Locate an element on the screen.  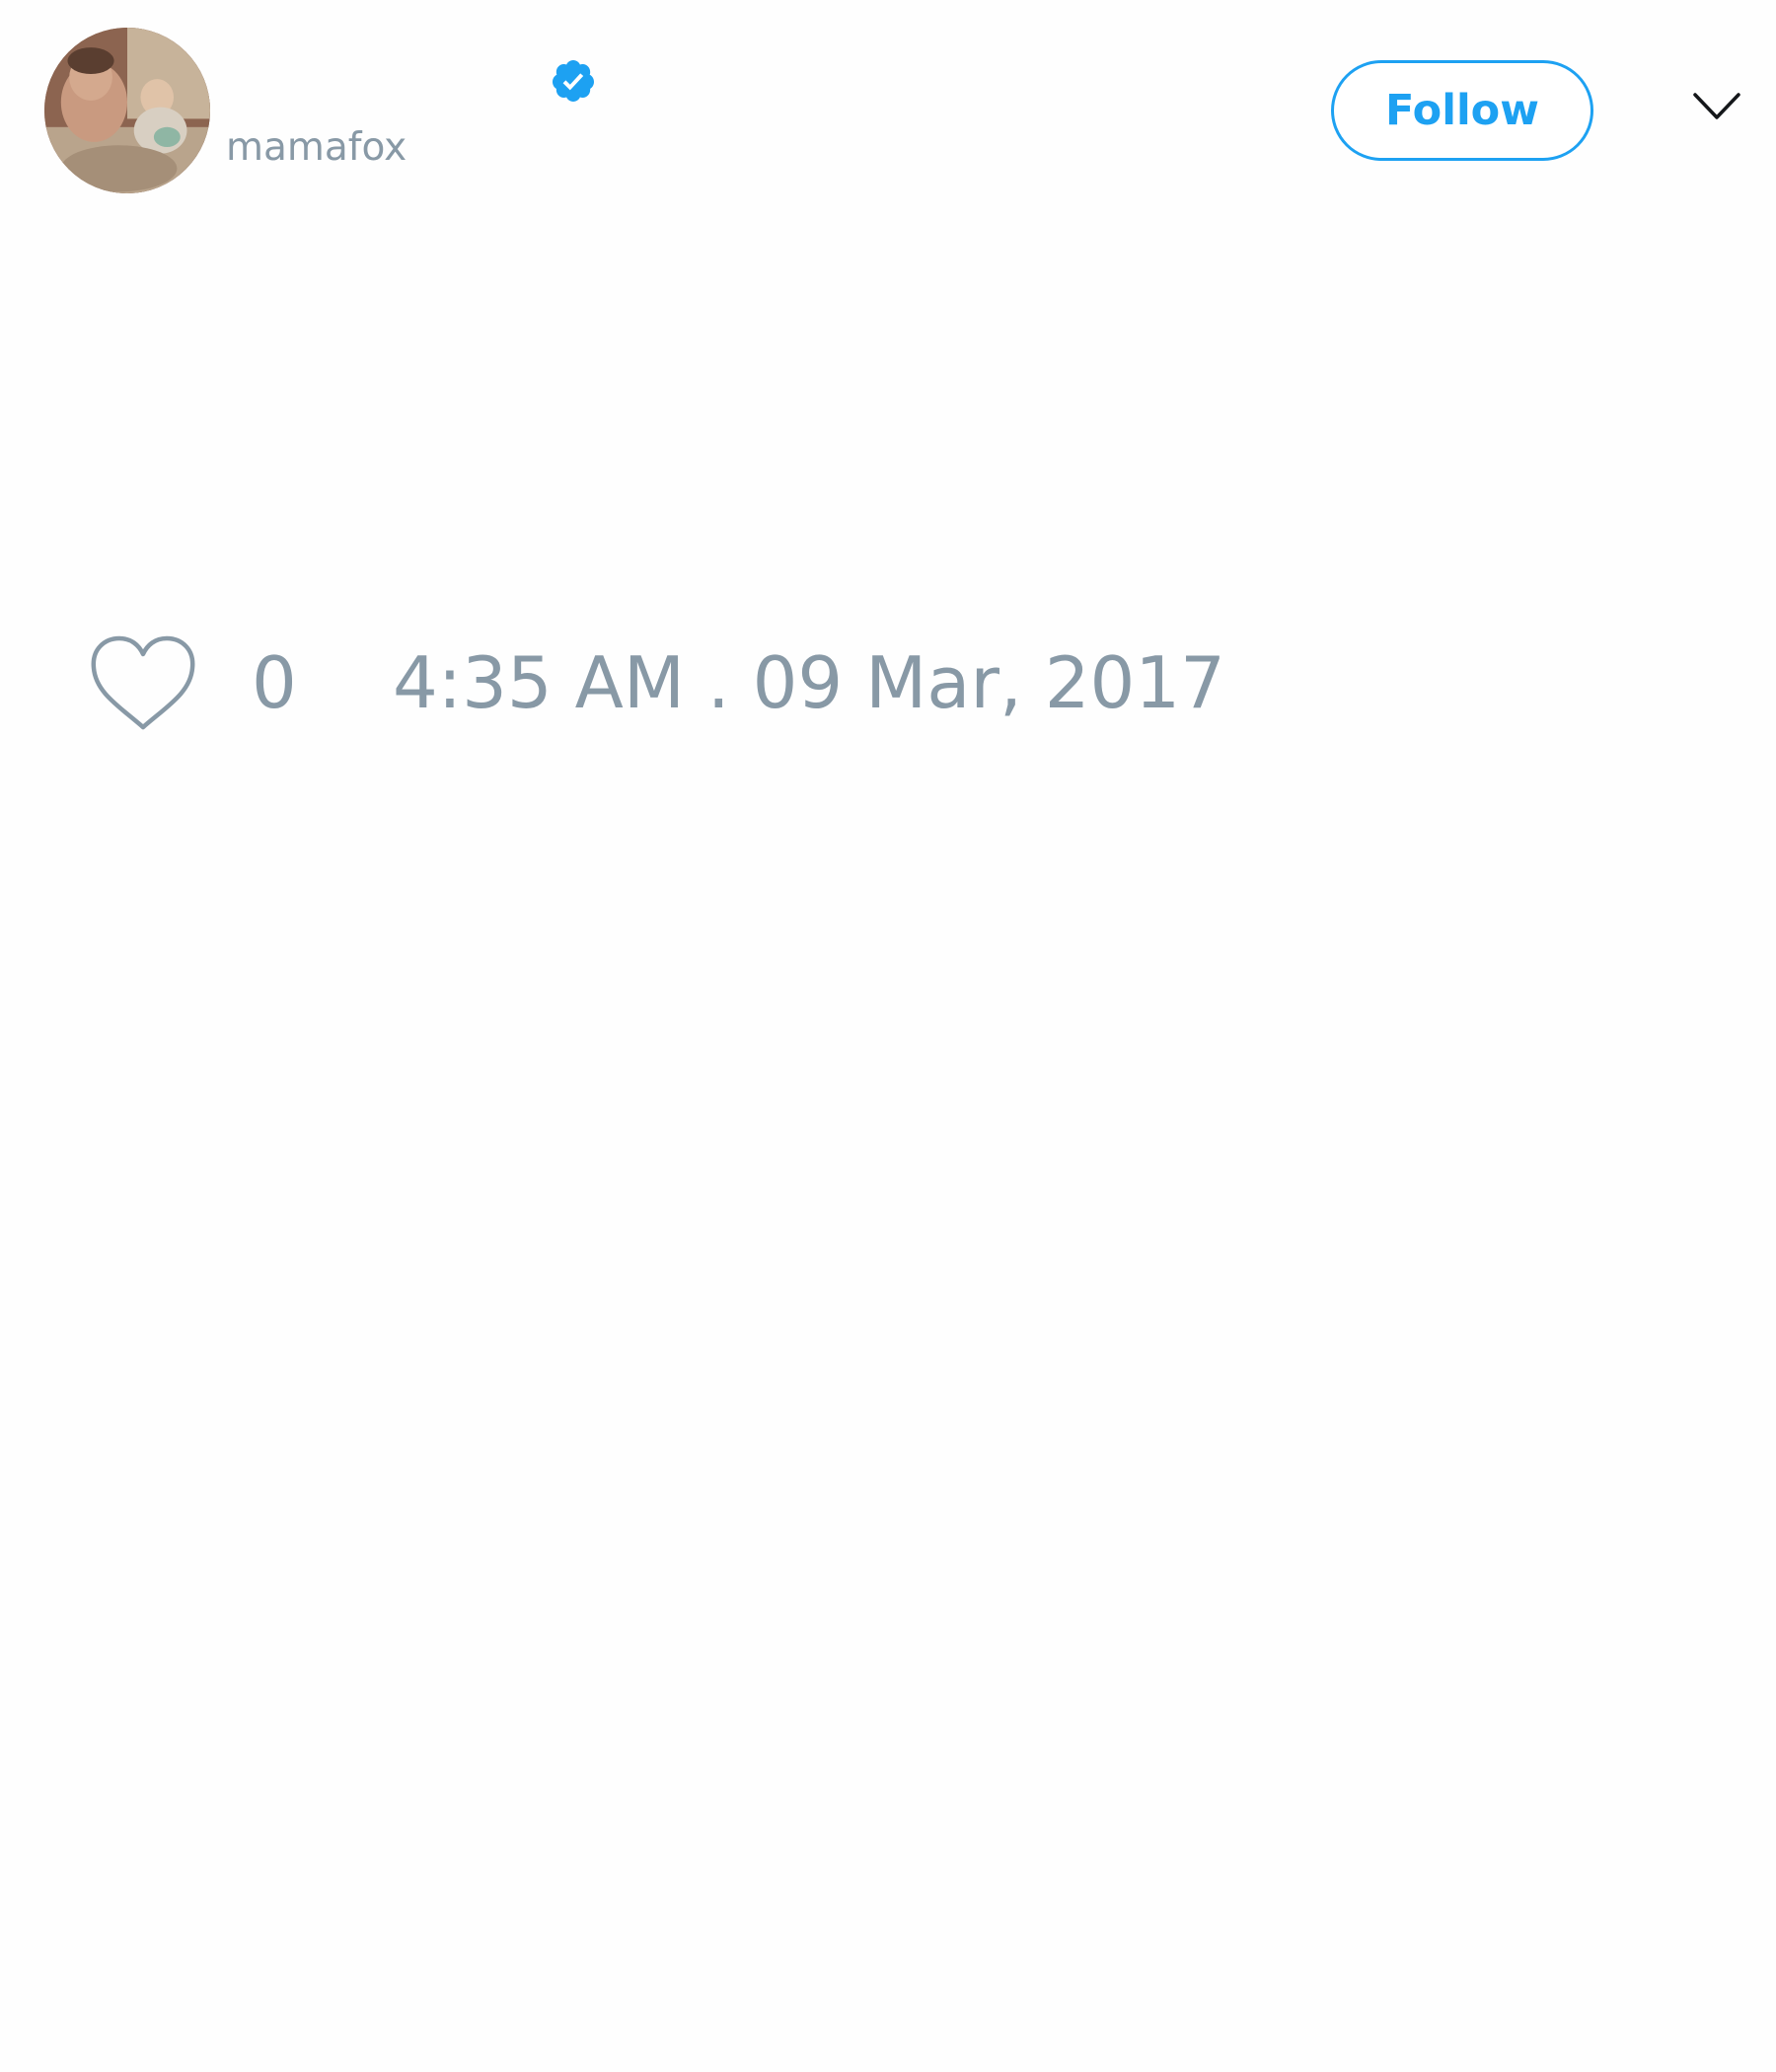
avatar is located at coordinates (127, 111).